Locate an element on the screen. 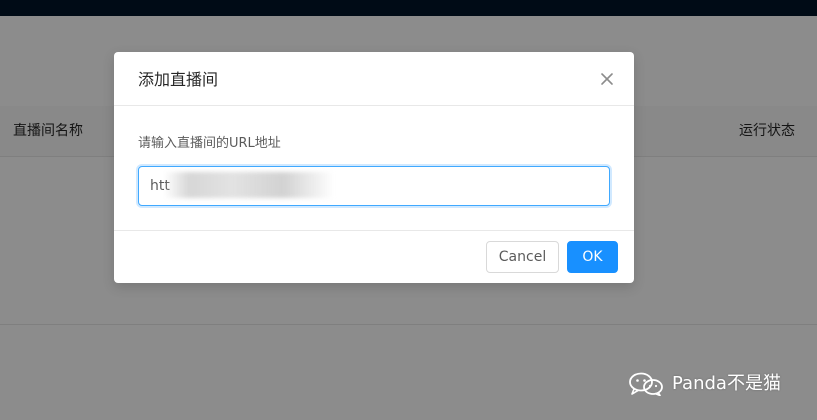 The width and height of the screenshot is (817, 420). url-field-label: 请输入直播间的URL地址 is located at coordinates (209, 143).